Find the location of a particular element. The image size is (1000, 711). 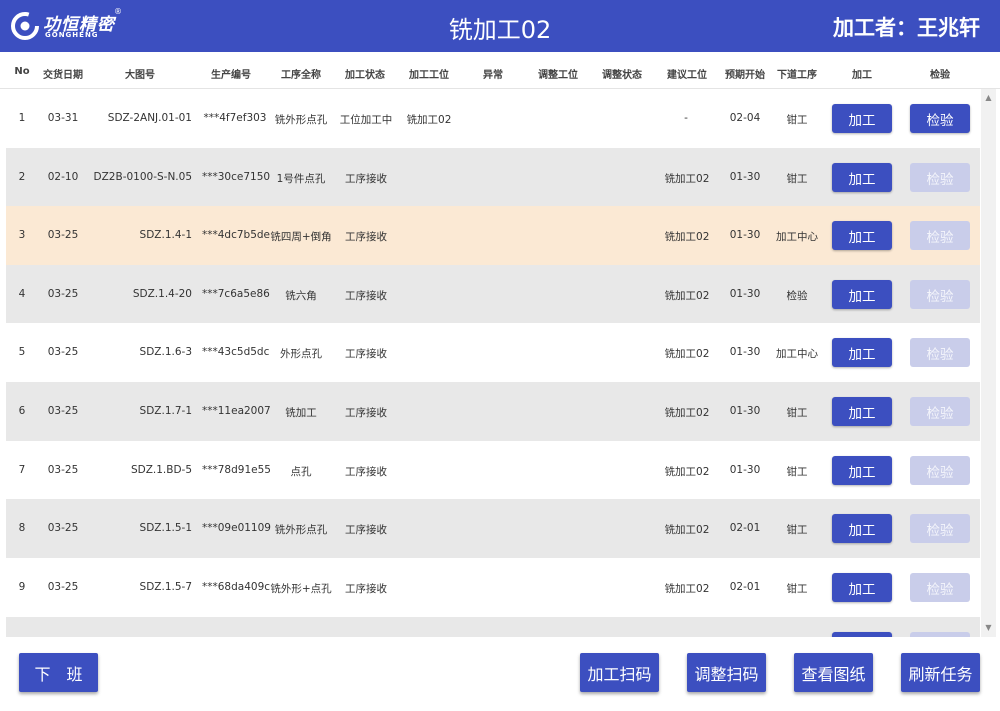

cell-expected-start: 02-01 is located at coordinates (745, 528).